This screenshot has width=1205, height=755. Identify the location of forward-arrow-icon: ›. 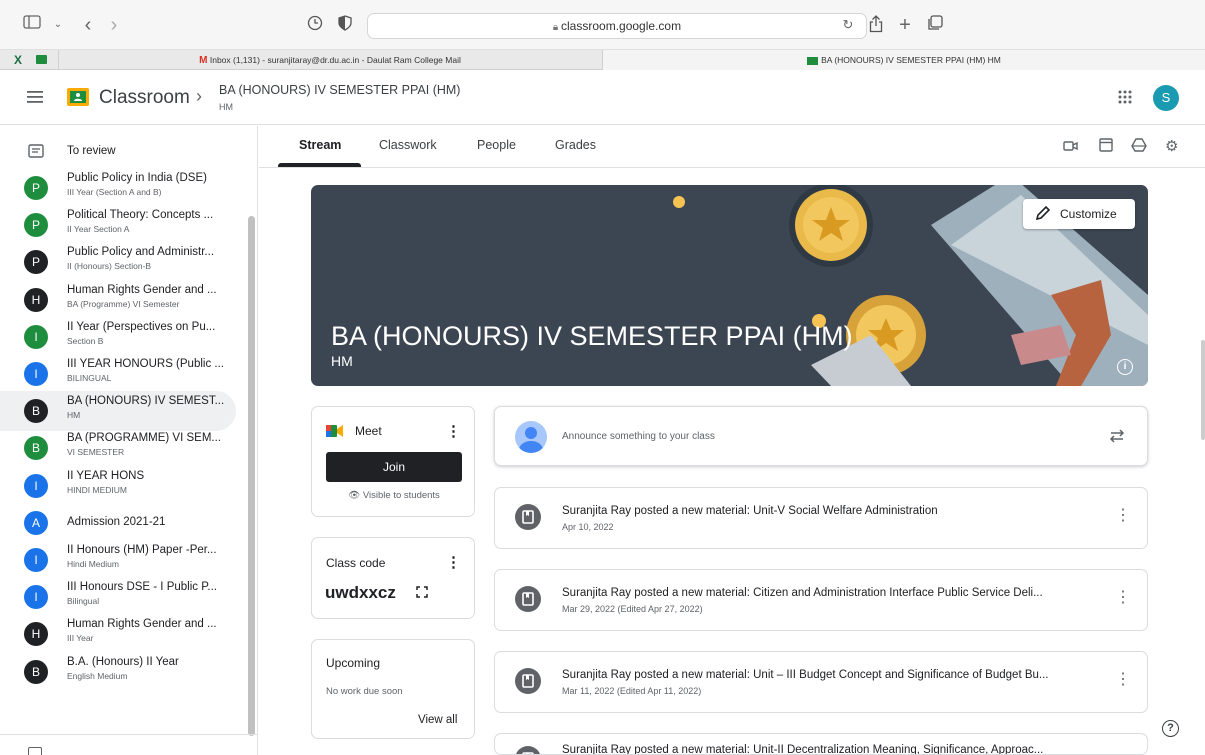
(114, 25).